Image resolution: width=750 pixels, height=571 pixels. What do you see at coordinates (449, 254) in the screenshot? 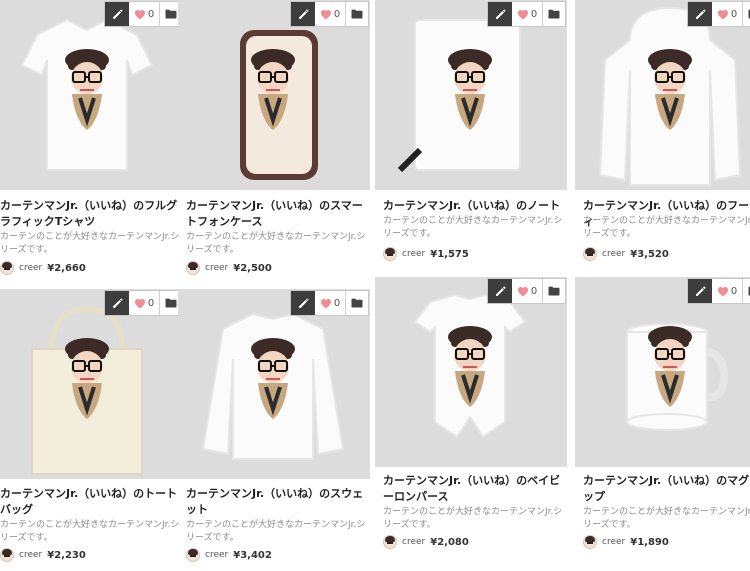
I see `price: ¥1,575` at bounding box center [449, 254].